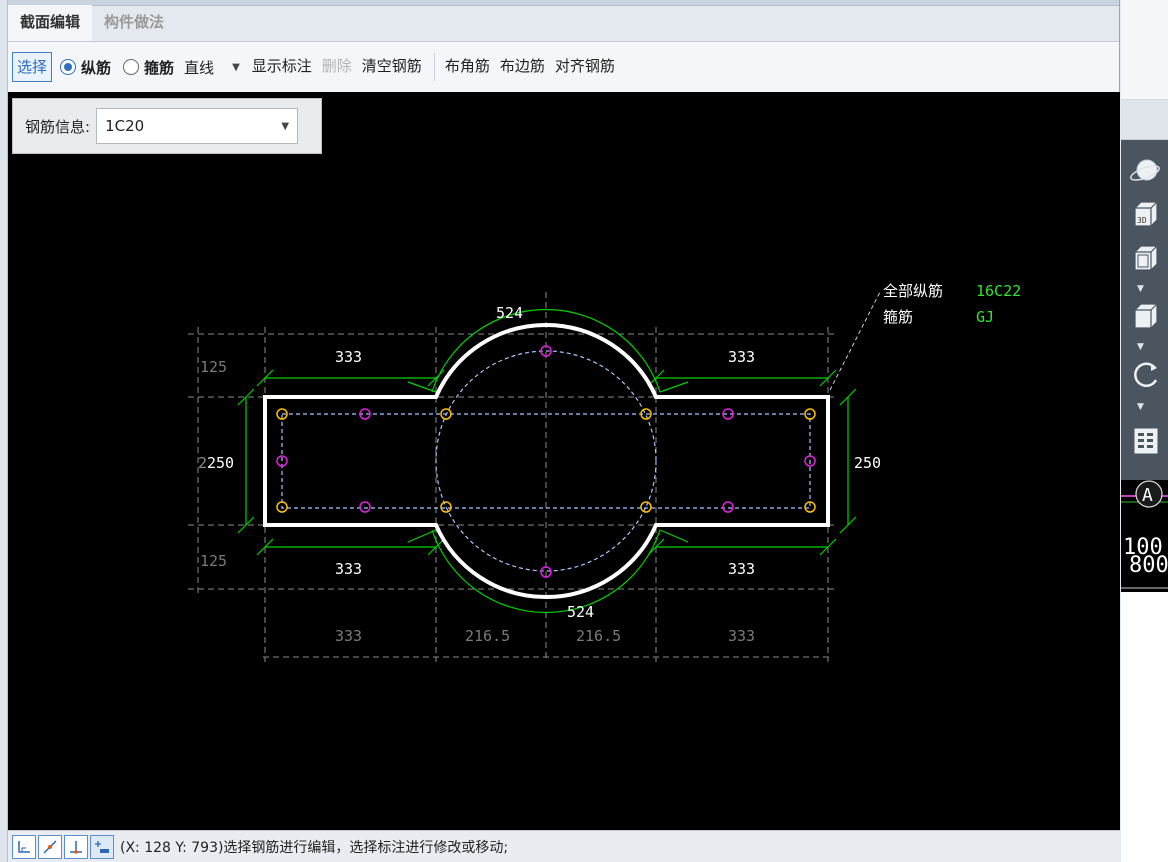 This screenshot has width=1168, height=862. Describe the element at coordinates (337, 67) in the screenshot. I see `delete-button: 删除` at that location.